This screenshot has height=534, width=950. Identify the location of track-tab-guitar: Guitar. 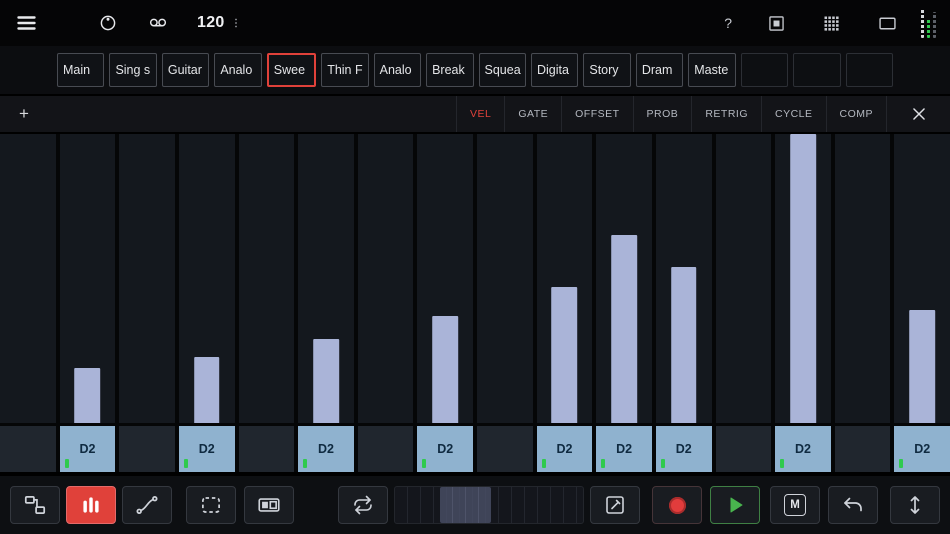
(185, 70).